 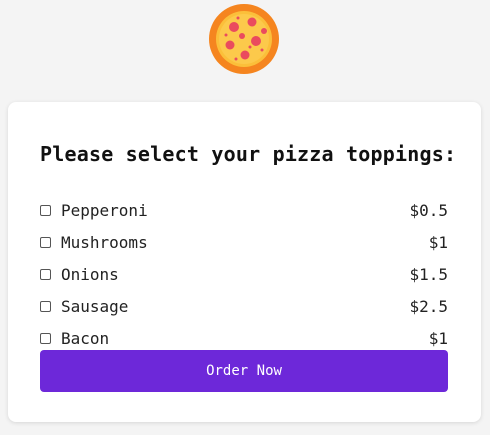 I want to click on topping-price: $2.5, so click(x=428, y=306).